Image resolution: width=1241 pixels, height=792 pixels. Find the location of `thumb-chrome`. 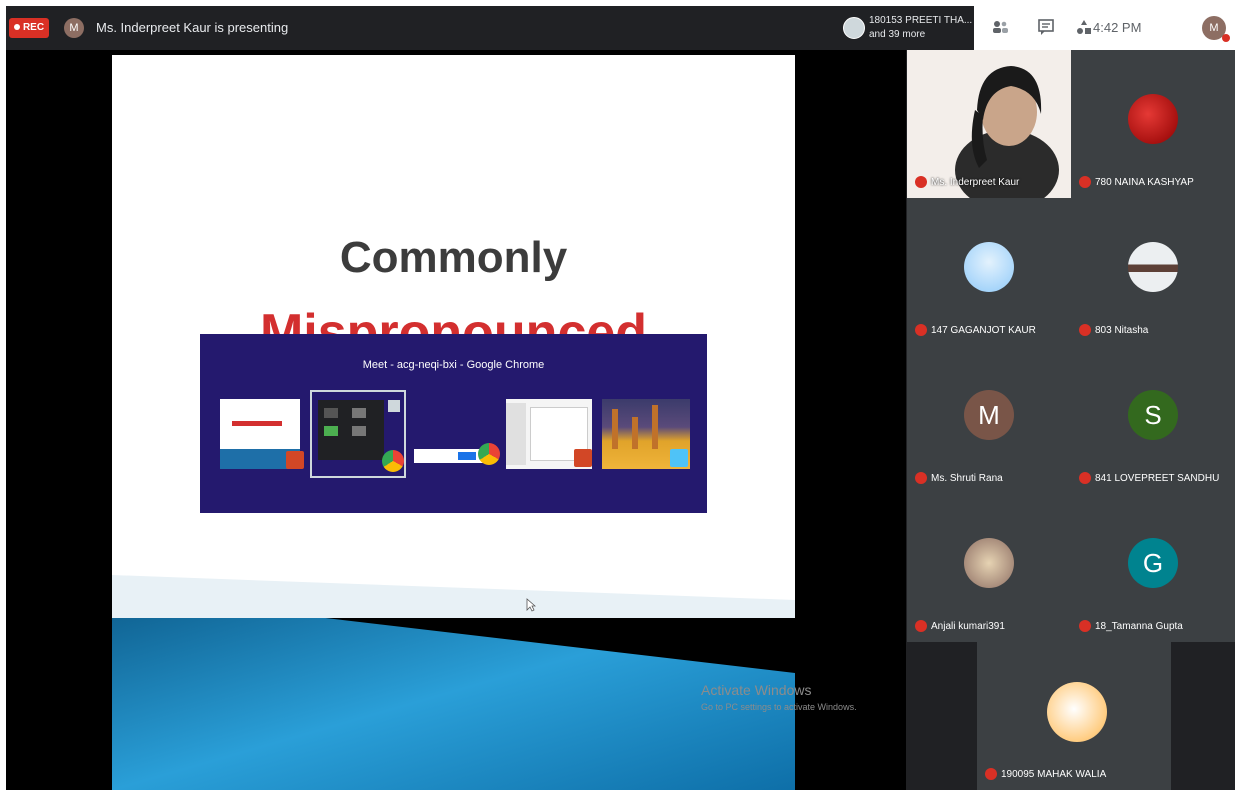

thumb-chrome is located at coordinates (457, 454).